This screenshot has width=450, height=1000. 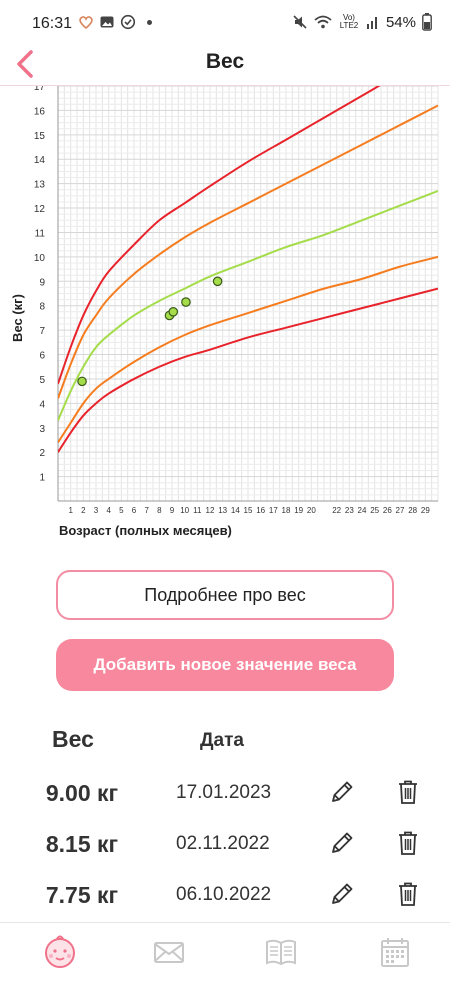 I want to click on y-axis-label: Вес (кг), so click(x=17, y=318).